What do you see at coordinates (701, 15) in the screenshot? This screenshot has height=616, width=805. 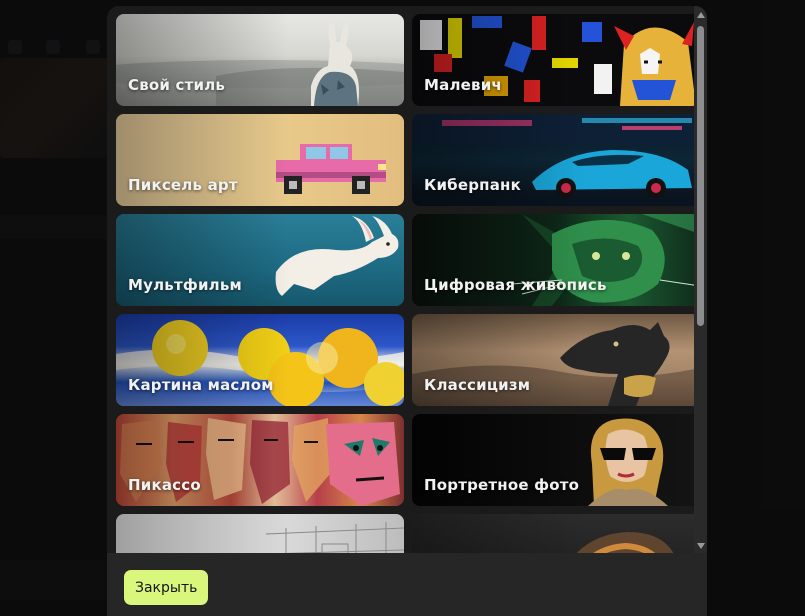 I see `scroll-up-arrow-icon` at bounding box center [701, 15].